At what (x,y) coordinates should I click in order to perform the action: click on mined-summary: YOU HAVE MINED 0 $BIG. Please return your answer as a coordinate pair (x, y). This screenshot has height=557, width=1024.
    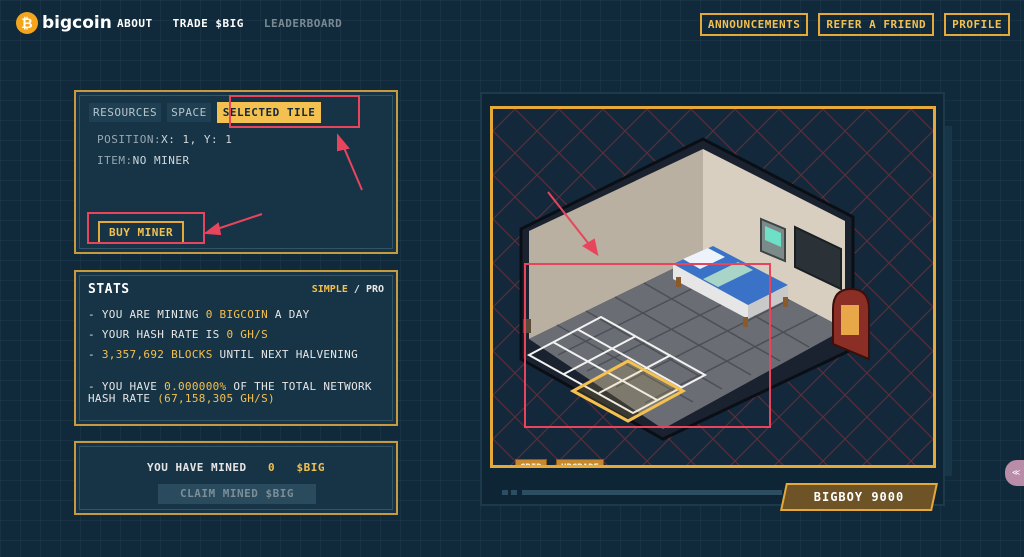
    Looking at the image, I should click on (236, 467).